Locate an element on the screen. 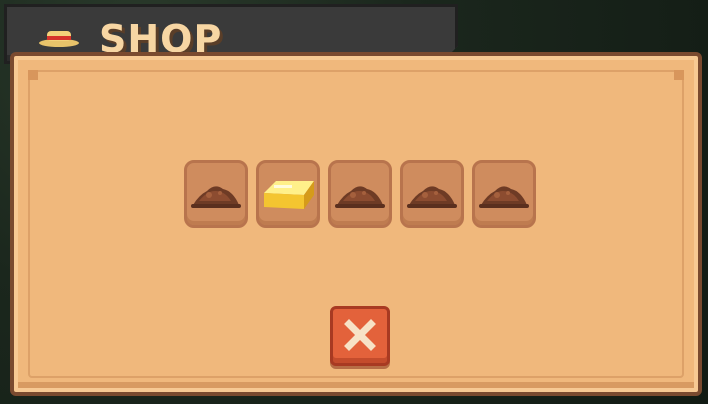 The width and height of the screenshot is (708, 404). corner-dot-top-left is located at coordinates (33, 75).